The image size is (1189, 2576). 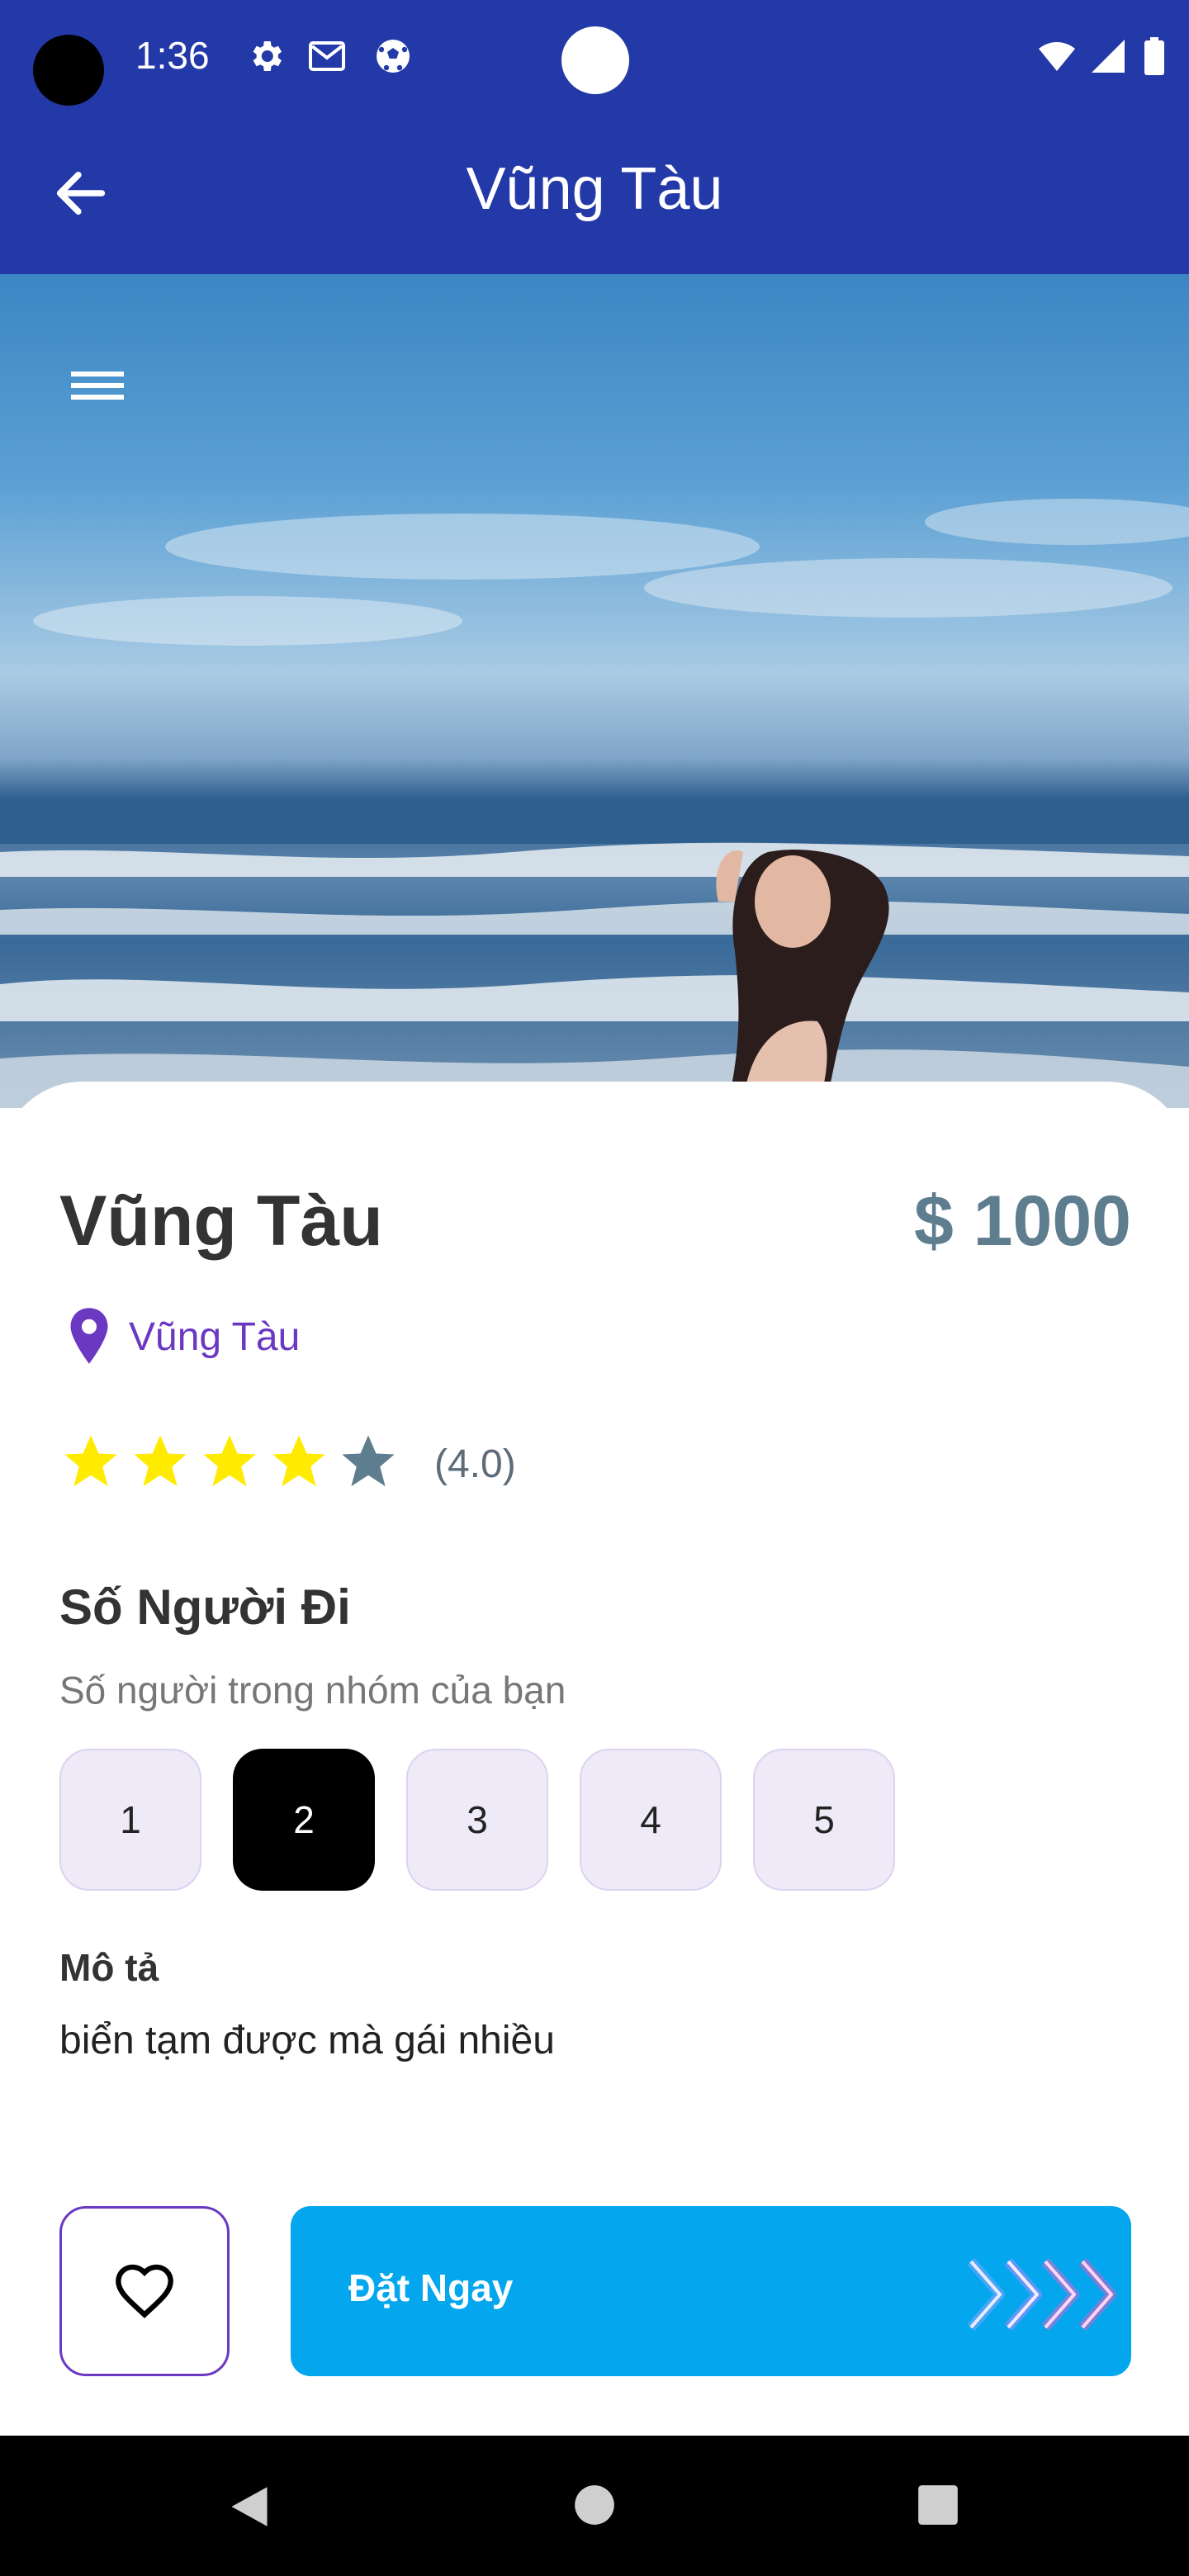 What do you see at coordinates (824, 1820) in the screenshot?
I see `people-option-5: 5` at bounding box center [824, 1820].